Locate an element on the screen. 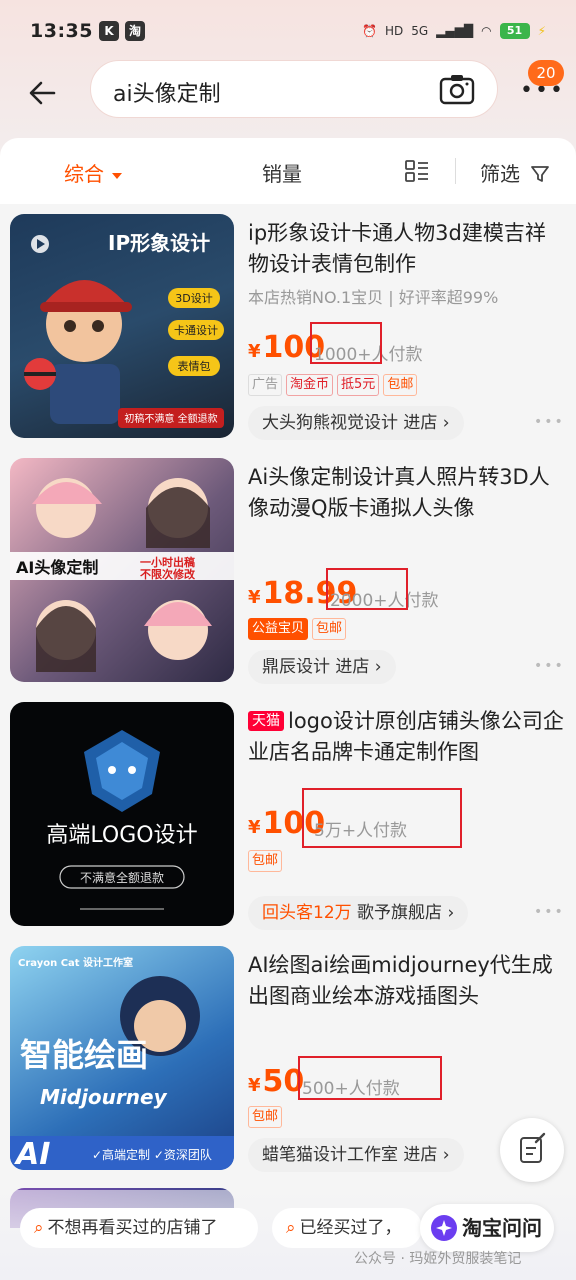 The width and height of the screenshot is (576, 1280). thumb-red-text: 一小时出稿 is located at coordinates (167, 562).